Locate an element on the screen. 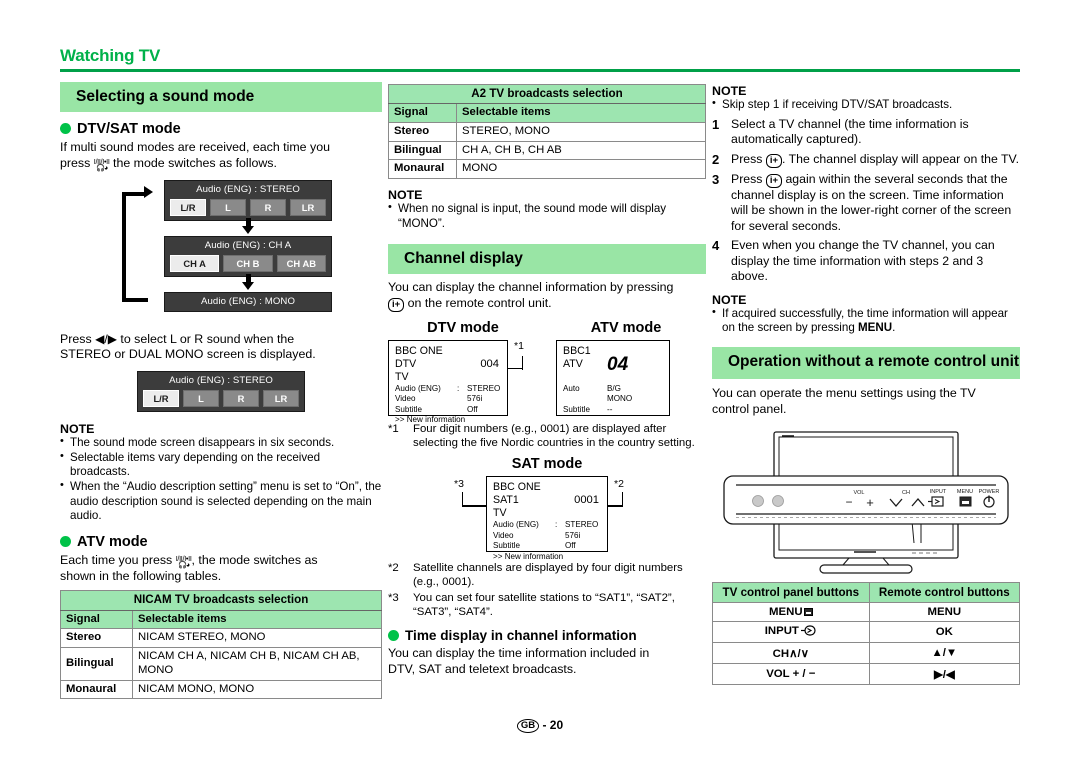  osd-cell: L is located at coordinates (228, 207).